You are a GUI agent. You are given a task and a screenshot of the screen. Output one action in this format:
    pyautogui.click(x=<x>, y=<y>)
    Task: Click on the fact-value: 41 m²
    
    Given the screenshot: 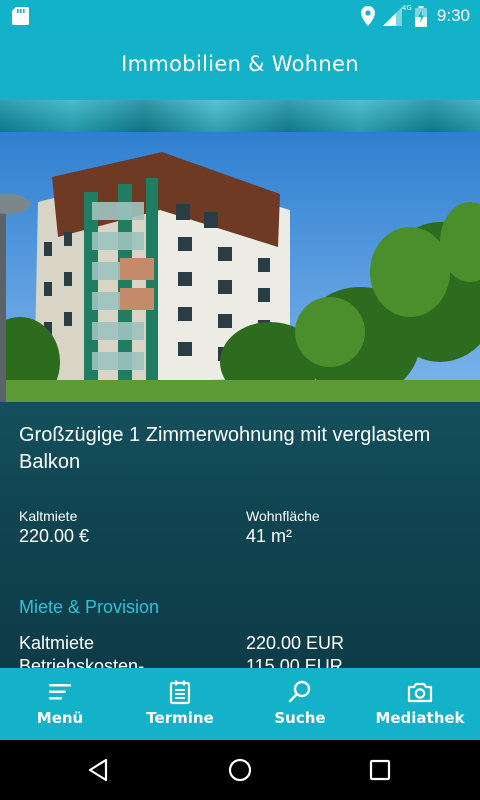 What is the action you would take?
    pyautogui.click(x=269, y=536)
    